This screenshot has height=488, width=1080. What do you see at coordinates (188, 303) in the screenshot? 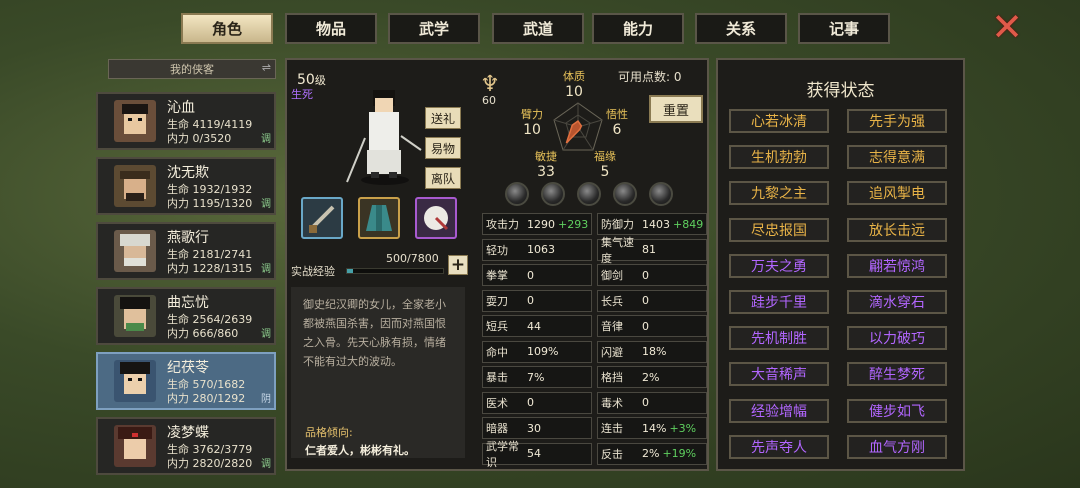
I see `hero-name: 曲忘忧` at bounding box center [188, 303].